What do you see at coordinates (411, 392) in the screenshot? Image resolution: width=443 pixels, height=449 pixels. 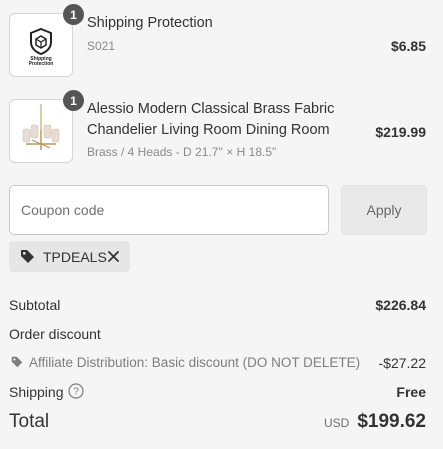 I see `shipping-value: Free` at bounding box center [411, 392].